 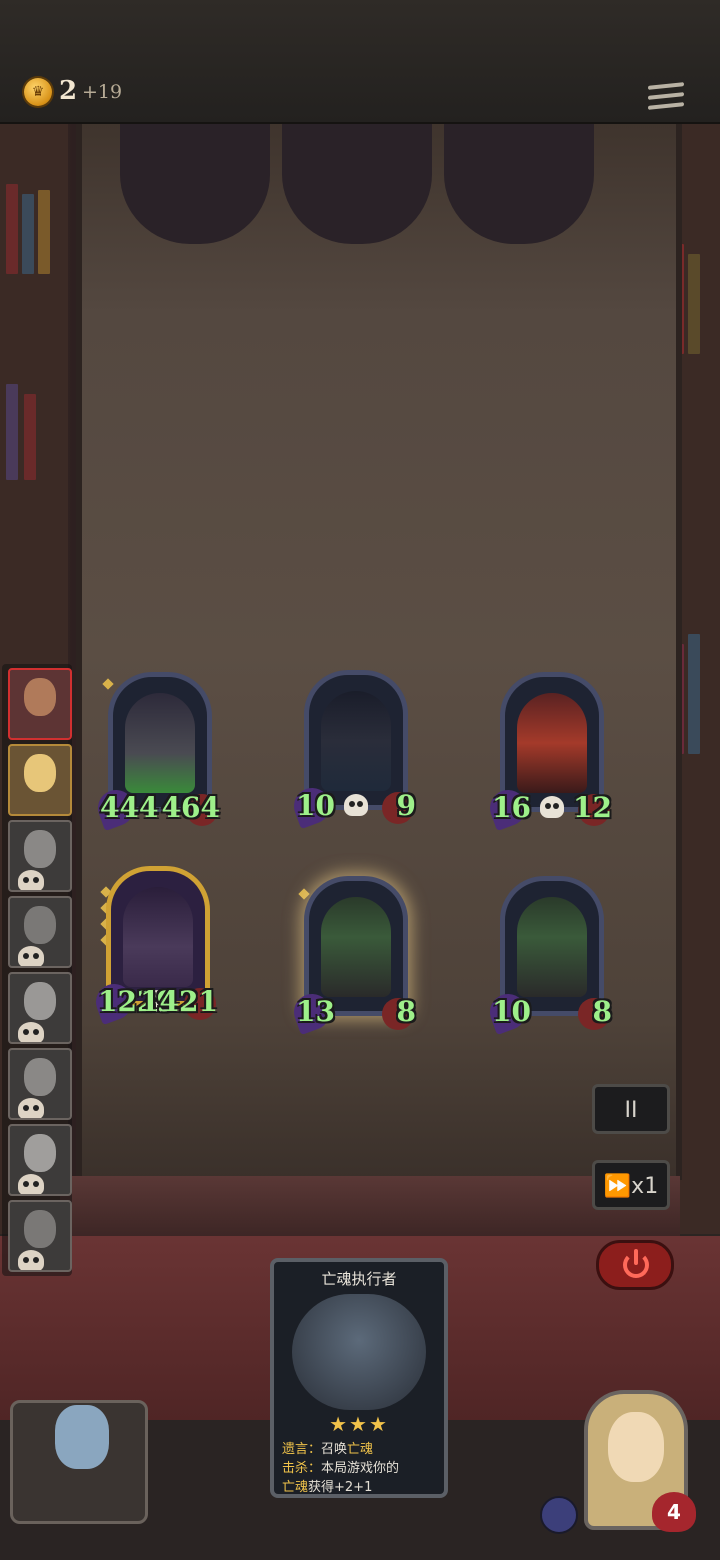 I want to click on card-title: 亡魂执行者, so click(x=359, y=1279).